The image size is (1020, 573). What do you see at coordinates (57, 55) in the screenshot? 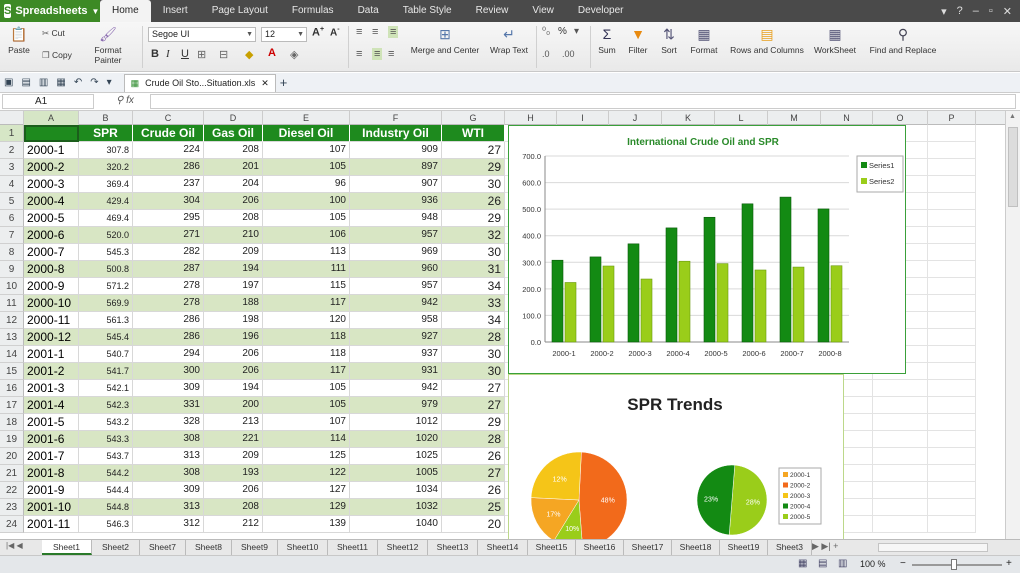
I see `copy-button: ❐ Copy` at bounding box center [57, 55].